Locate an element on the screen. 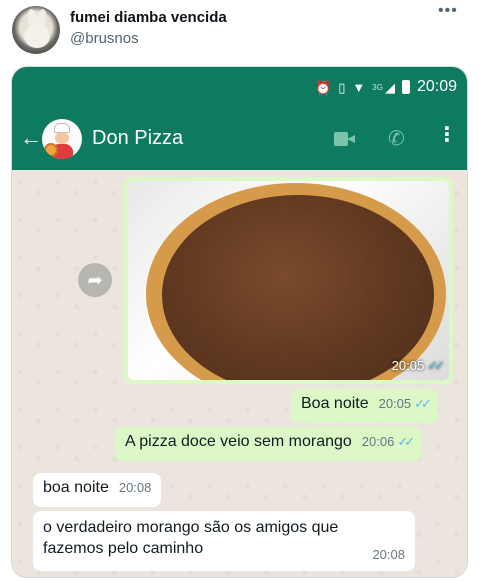 The height and width of the screenshot is (581, 479). forward-icon: ➦ is located at coordinates (95, 280).